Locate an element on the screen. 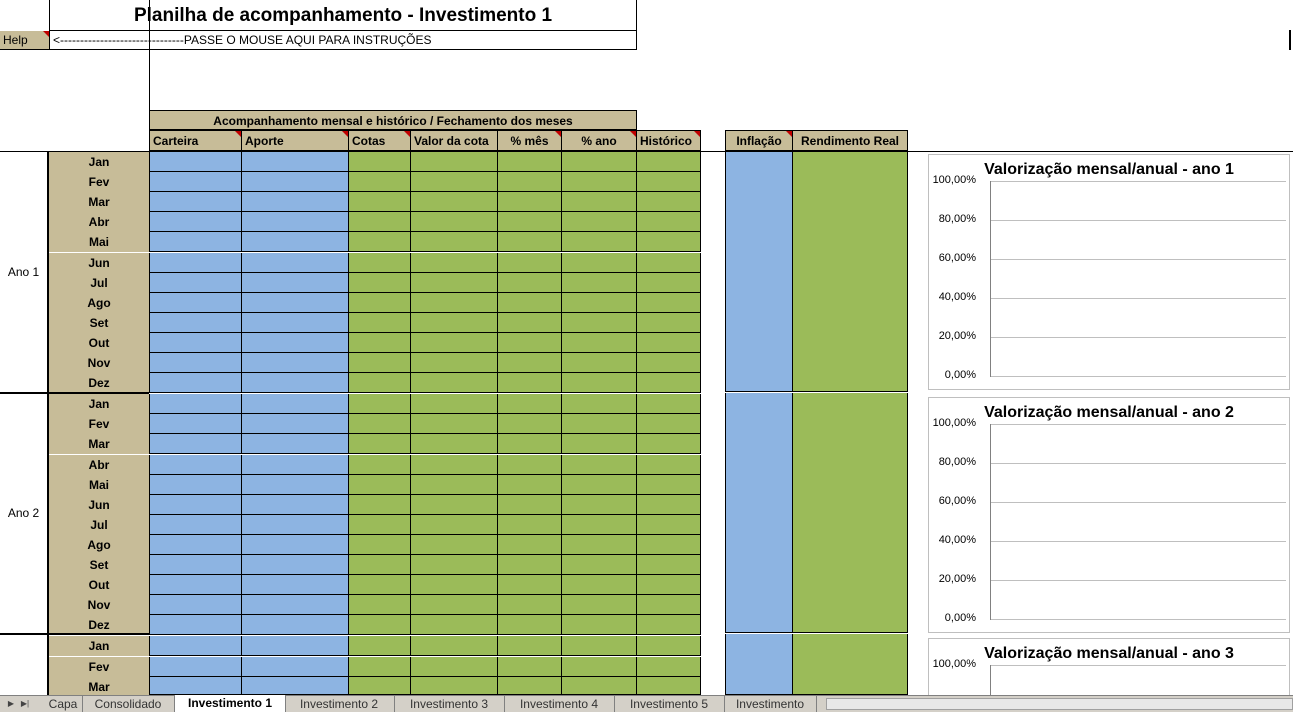 Image resolution: width=1293 pixels, height=712 pixels. horizontal-scrollbar is located at coordinates (1059, 704).